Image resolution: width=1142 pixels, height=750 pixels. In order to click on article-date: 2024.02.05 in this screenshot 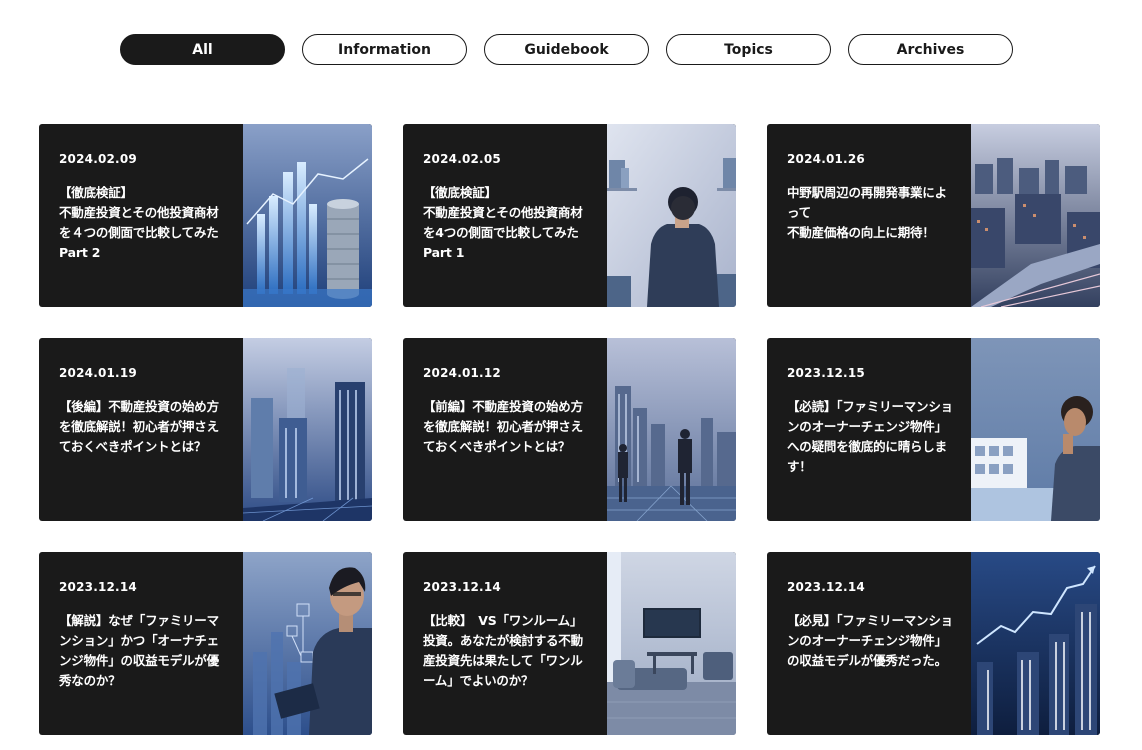, I will do `click(462, 159)`.